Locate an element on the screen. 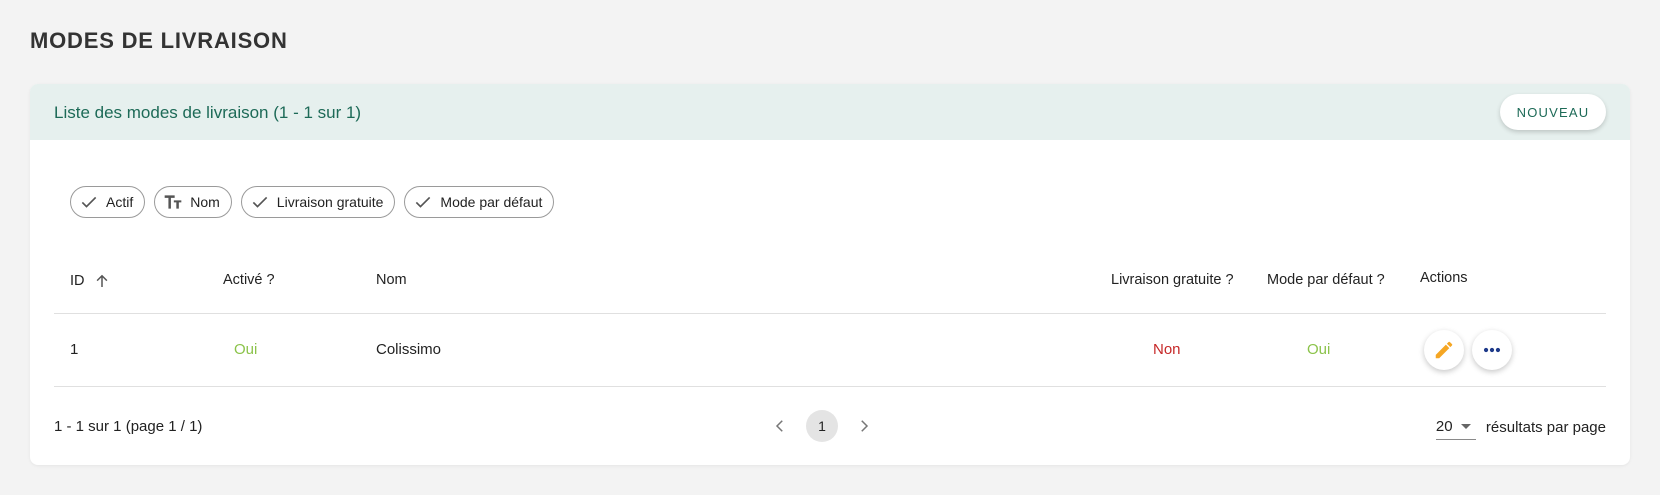 This screenshot has width=1660, height=495. cell-active: Oui is located at coordinates (246, 349).